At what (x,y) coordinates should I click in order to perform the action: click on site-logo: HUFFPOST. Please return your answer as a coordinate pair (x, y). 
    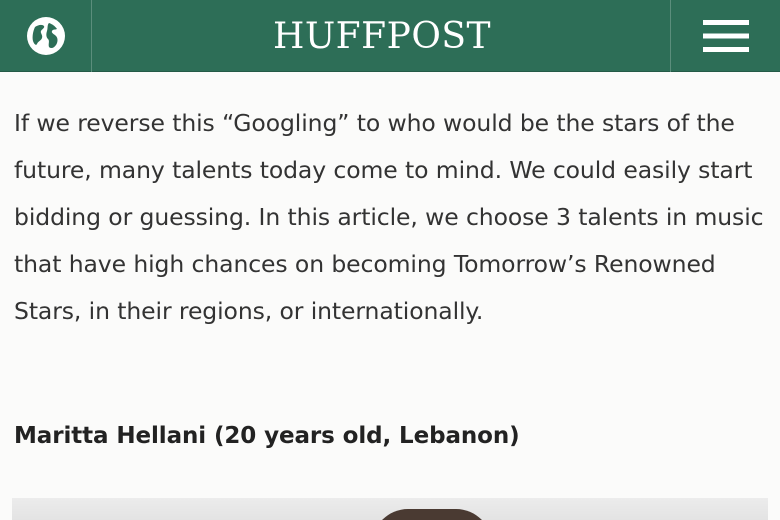
    Looking at the image, I should click on (382, 36).